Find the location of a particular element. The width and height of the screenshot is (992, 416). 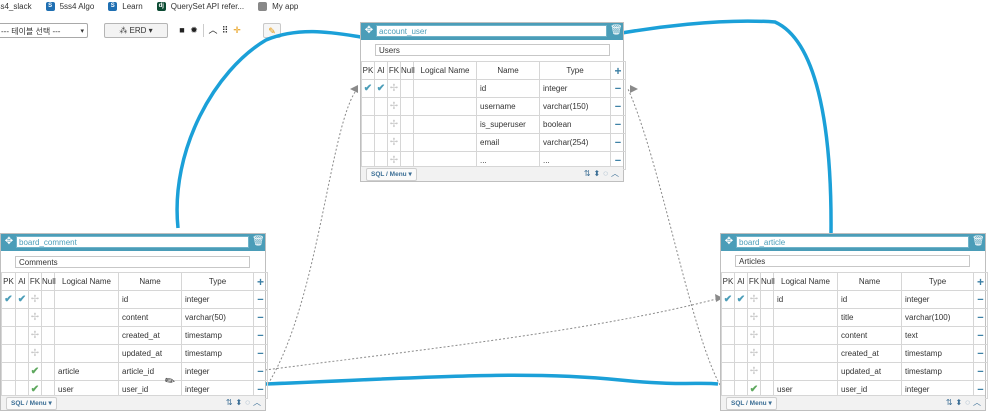

logical-name-cell: id is located at coordinates (805, 299).